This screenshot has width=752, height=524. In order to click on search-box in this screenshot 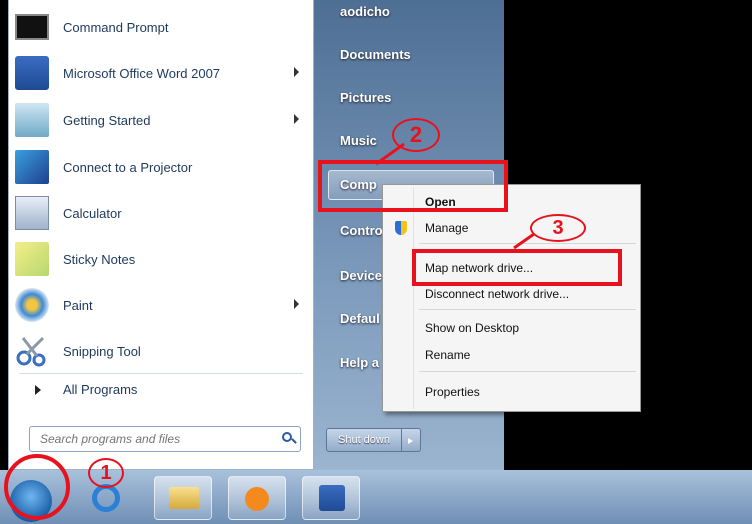, I will do `click(165, 439)`.